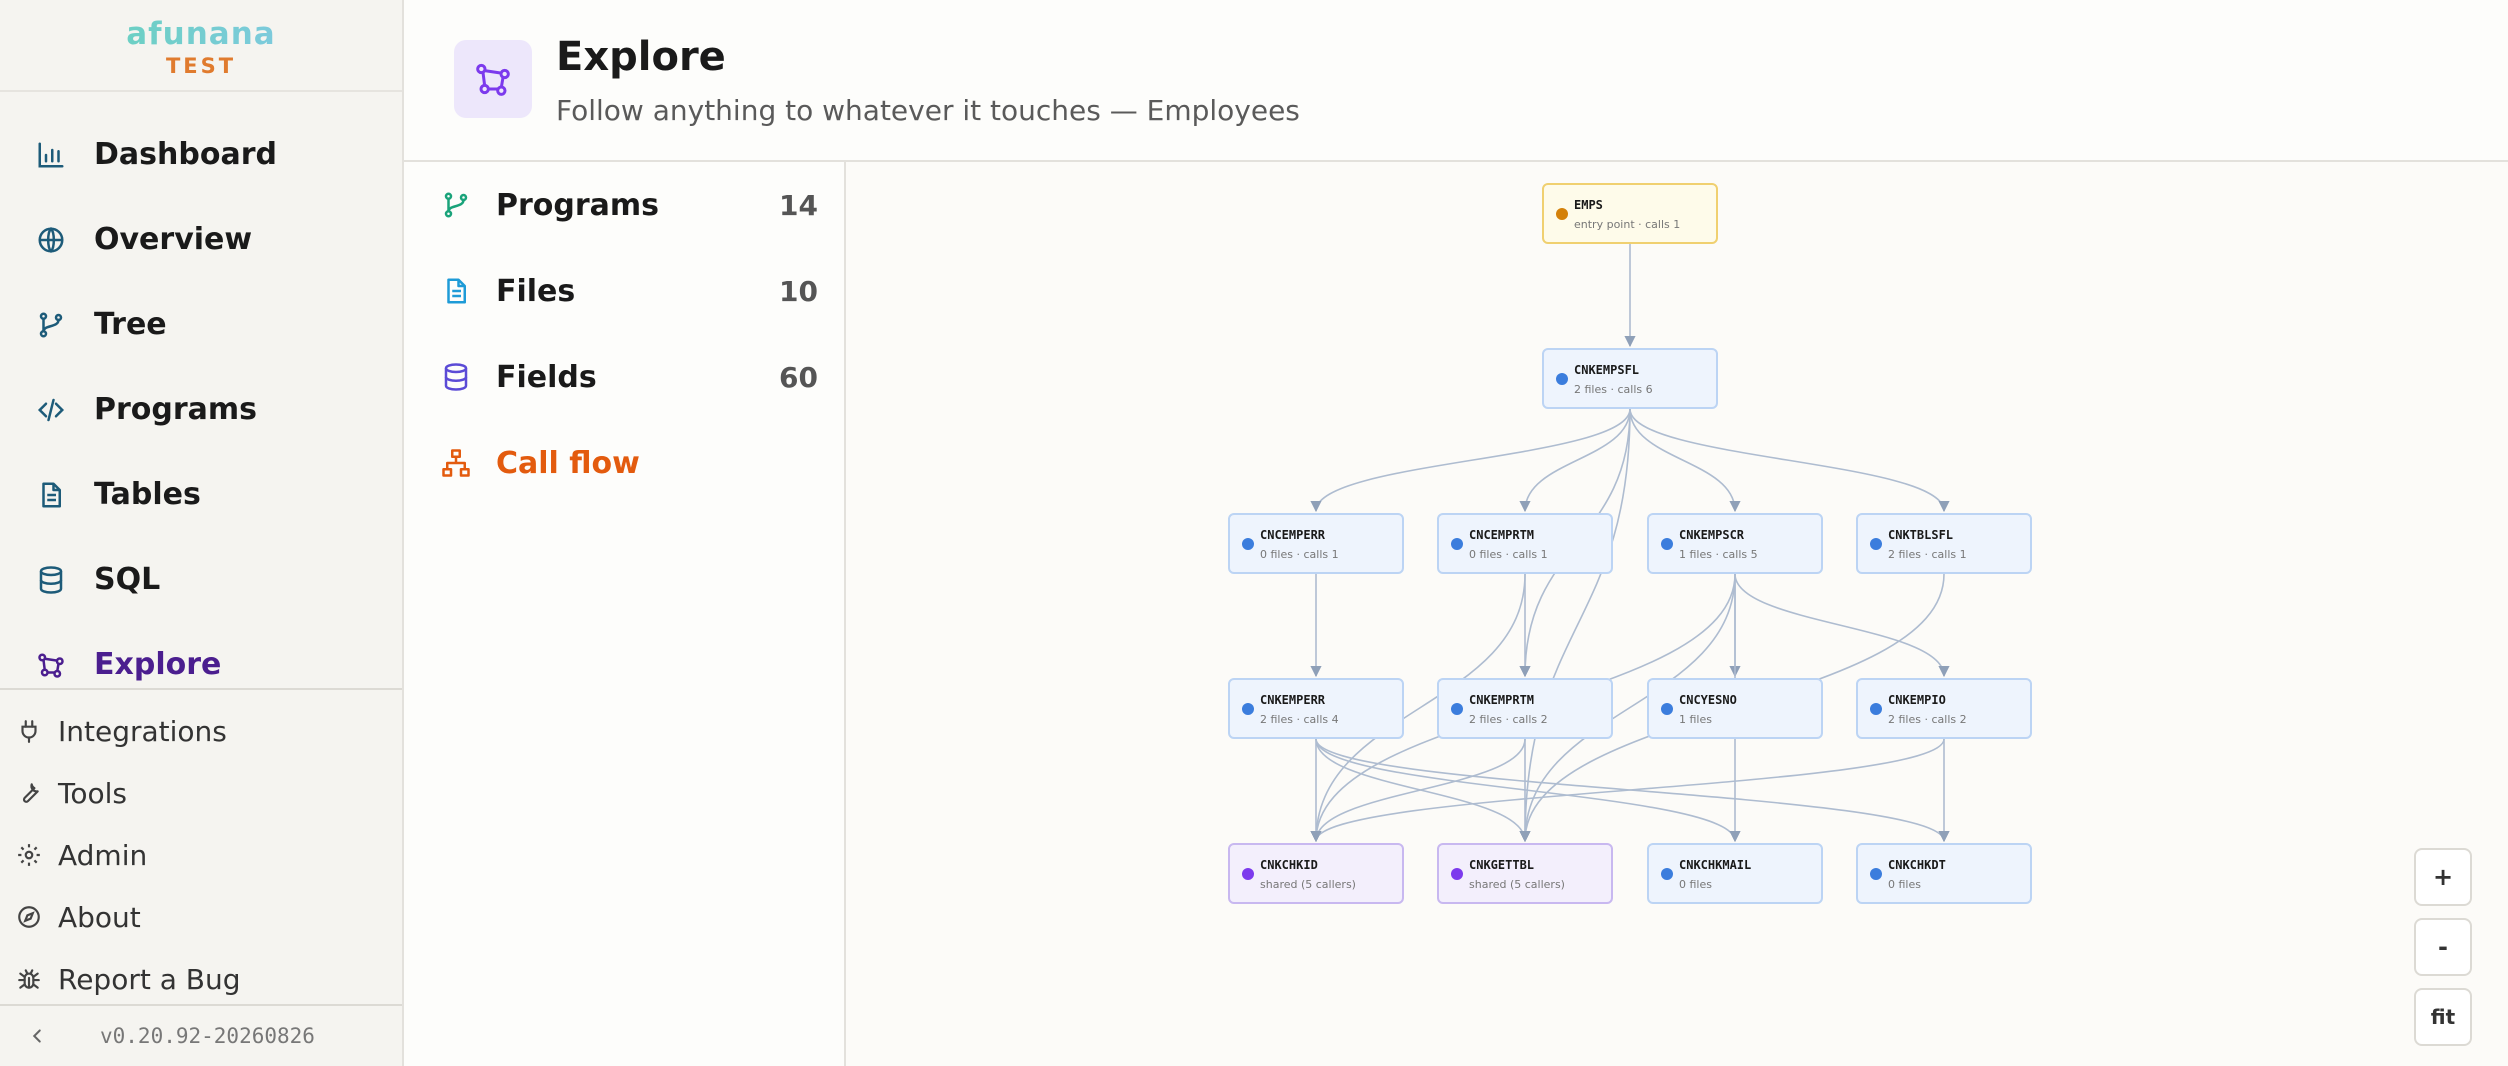 The image size is (2508, 1066). Describe the element at coordinates (456, 205) in the screenshot. I see `git-branch-icon` at that location.